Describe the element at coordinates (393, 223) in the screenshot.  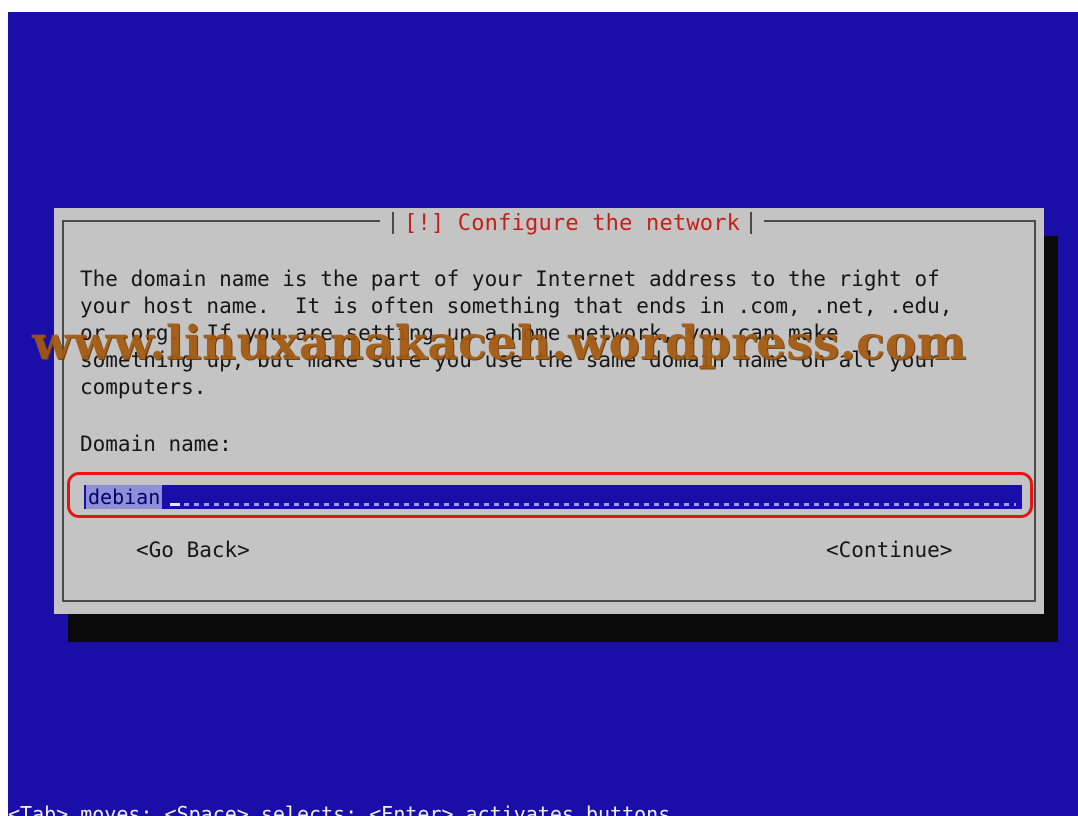
I see `title-left-tick` at that location.